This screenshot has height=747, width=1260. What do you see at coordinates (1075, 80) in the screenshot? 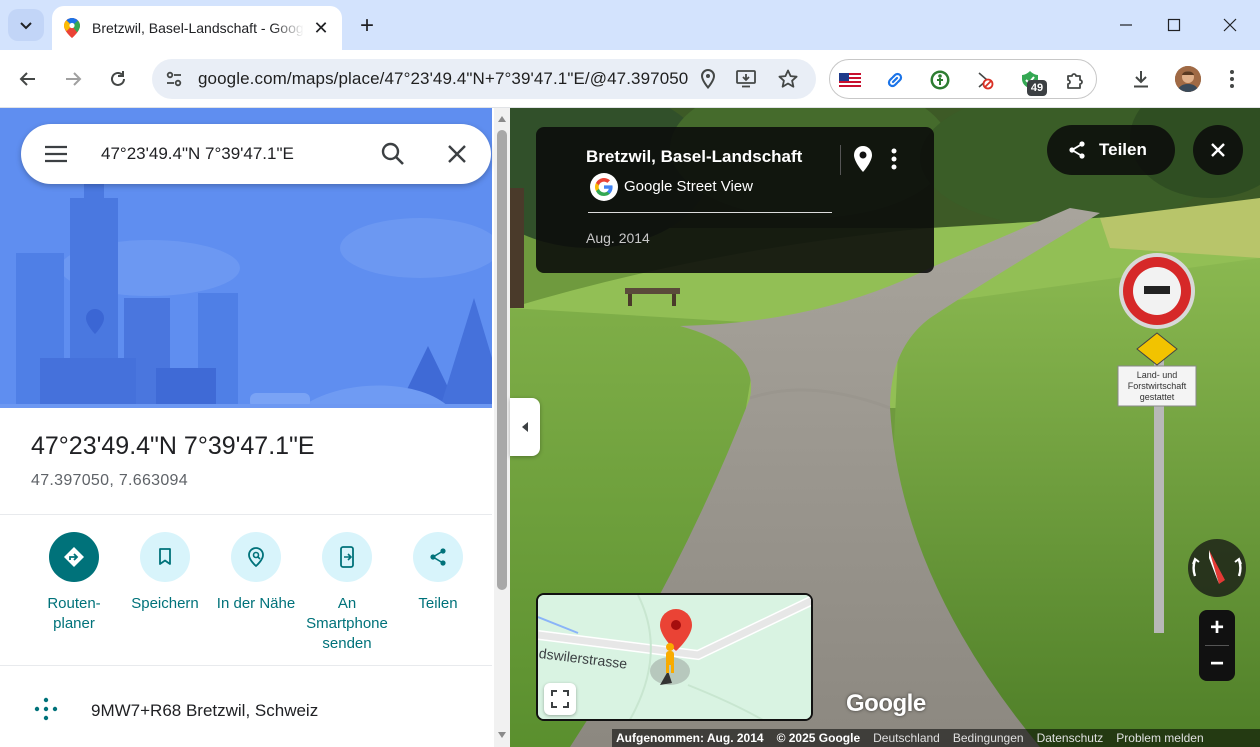
I see `extensions-menu-button` at bounding box center [1075, 80].